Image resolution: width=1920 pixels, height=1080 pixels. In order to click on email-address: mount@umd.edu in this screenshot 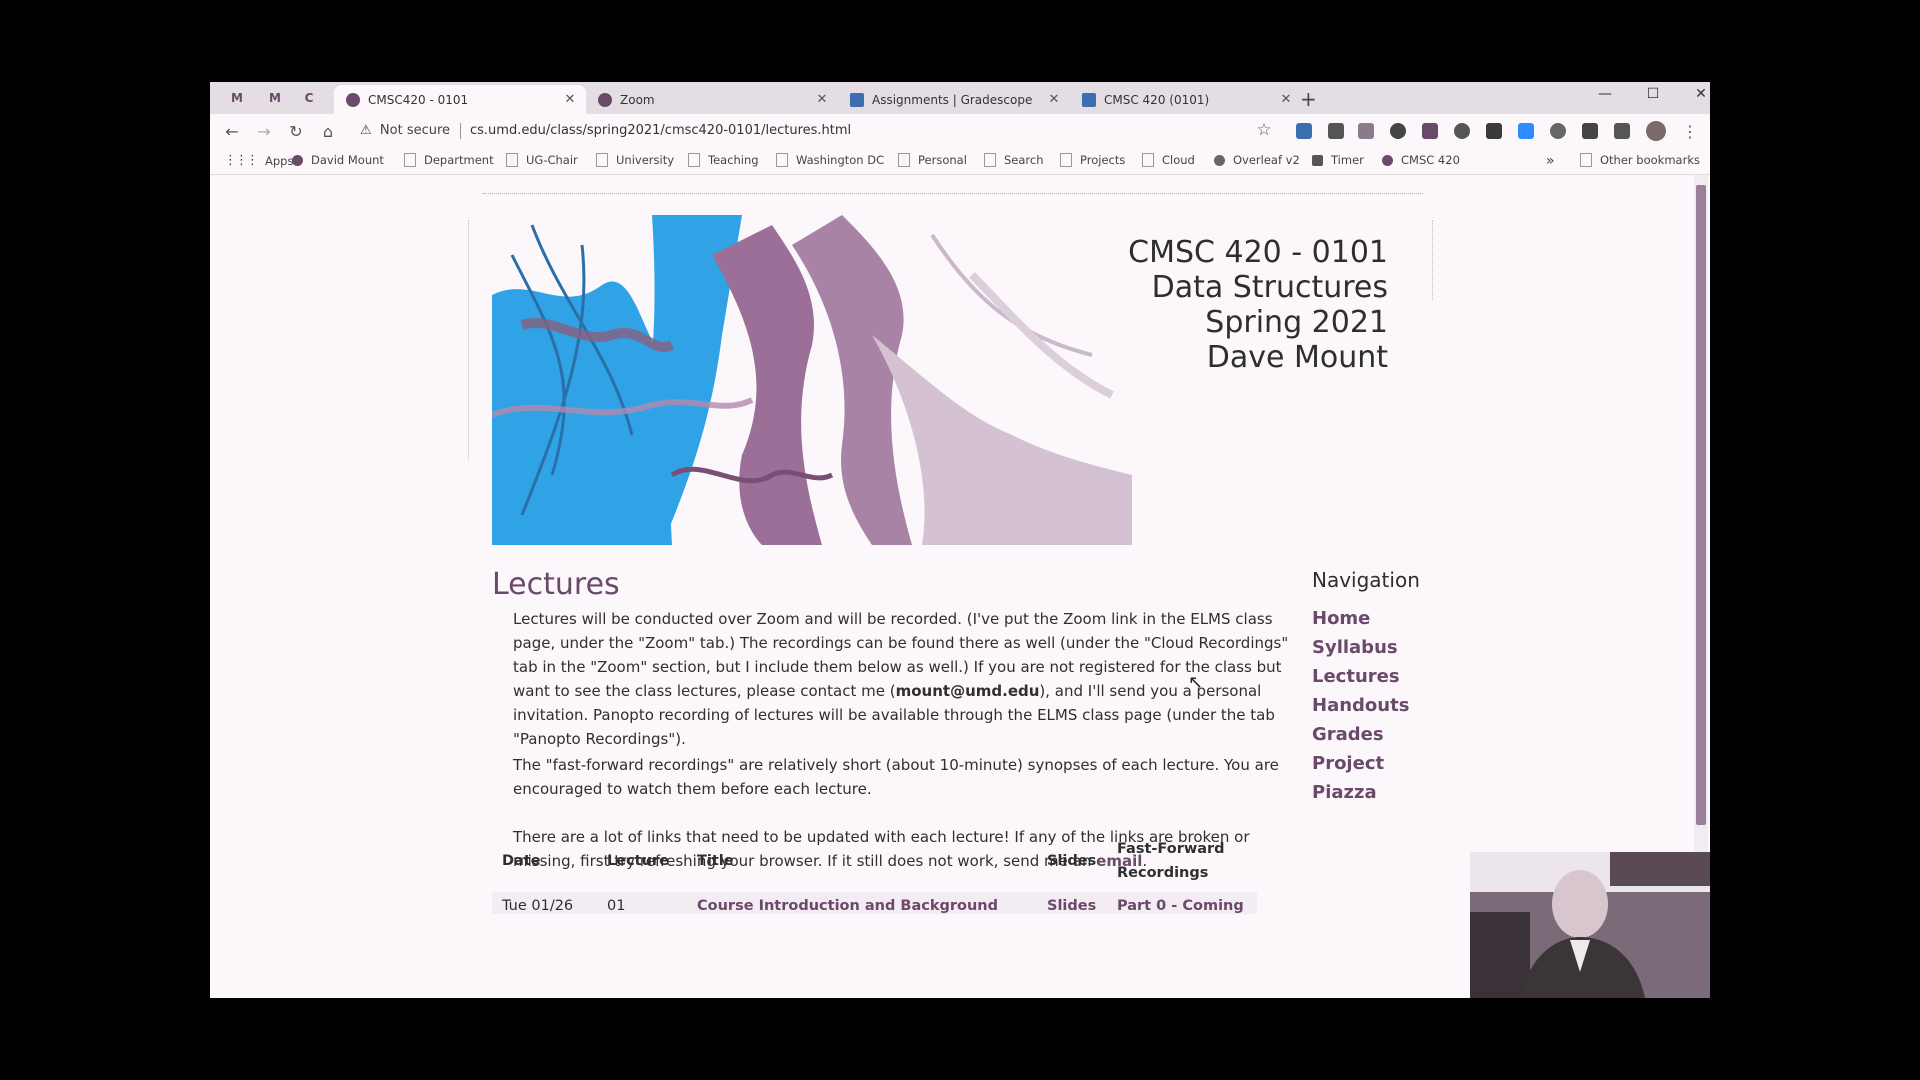, I will do `click(967, 691)`.